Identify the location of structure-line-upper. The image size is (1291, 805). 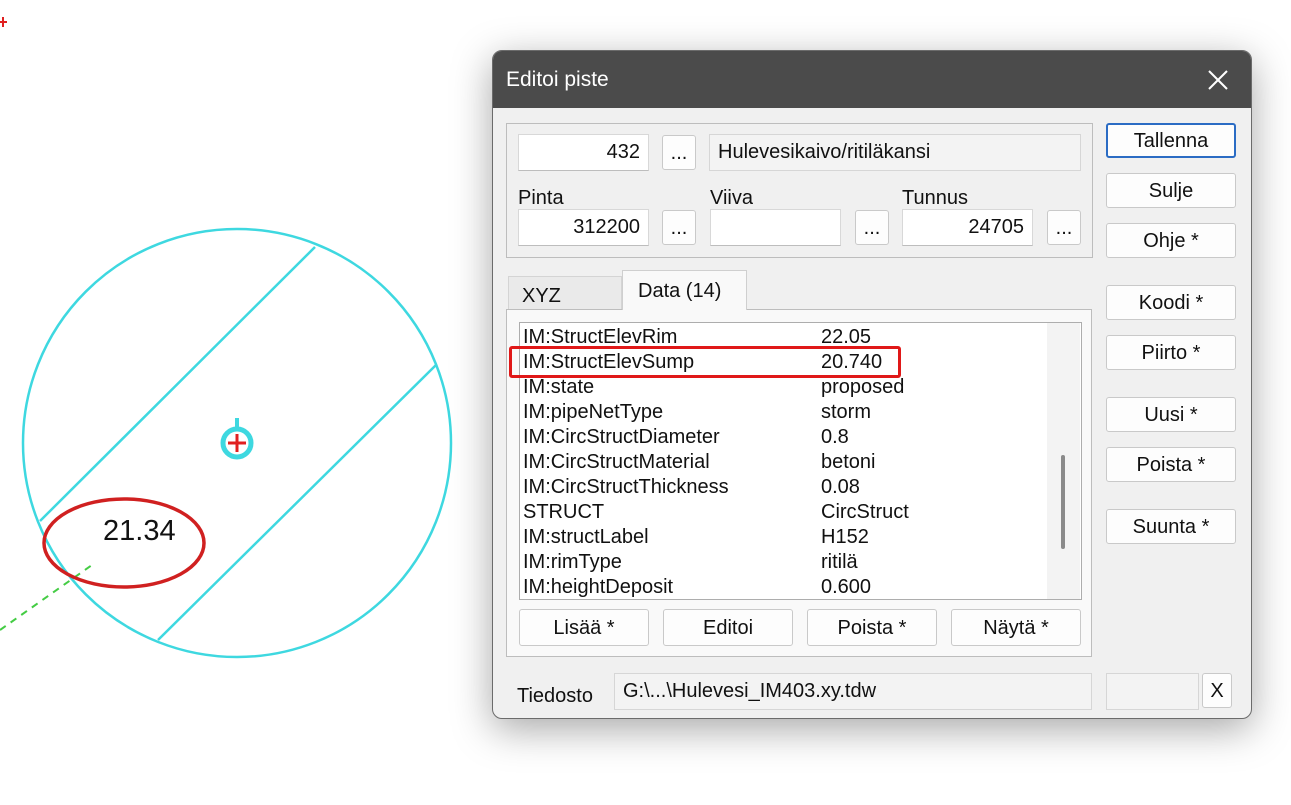
(177, 384).